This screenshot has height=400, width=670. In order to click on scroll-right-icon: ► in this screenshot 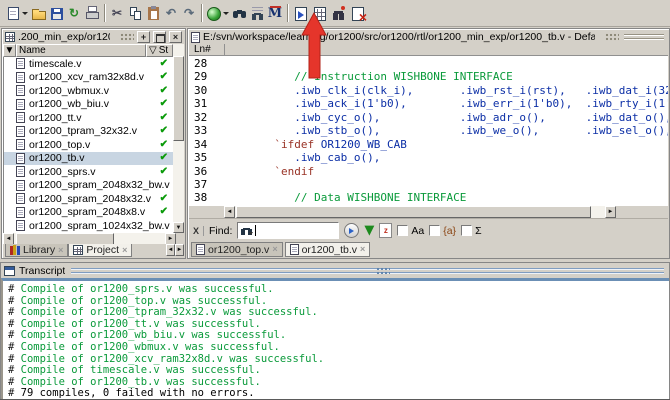, I will do `click(610, 212)`.